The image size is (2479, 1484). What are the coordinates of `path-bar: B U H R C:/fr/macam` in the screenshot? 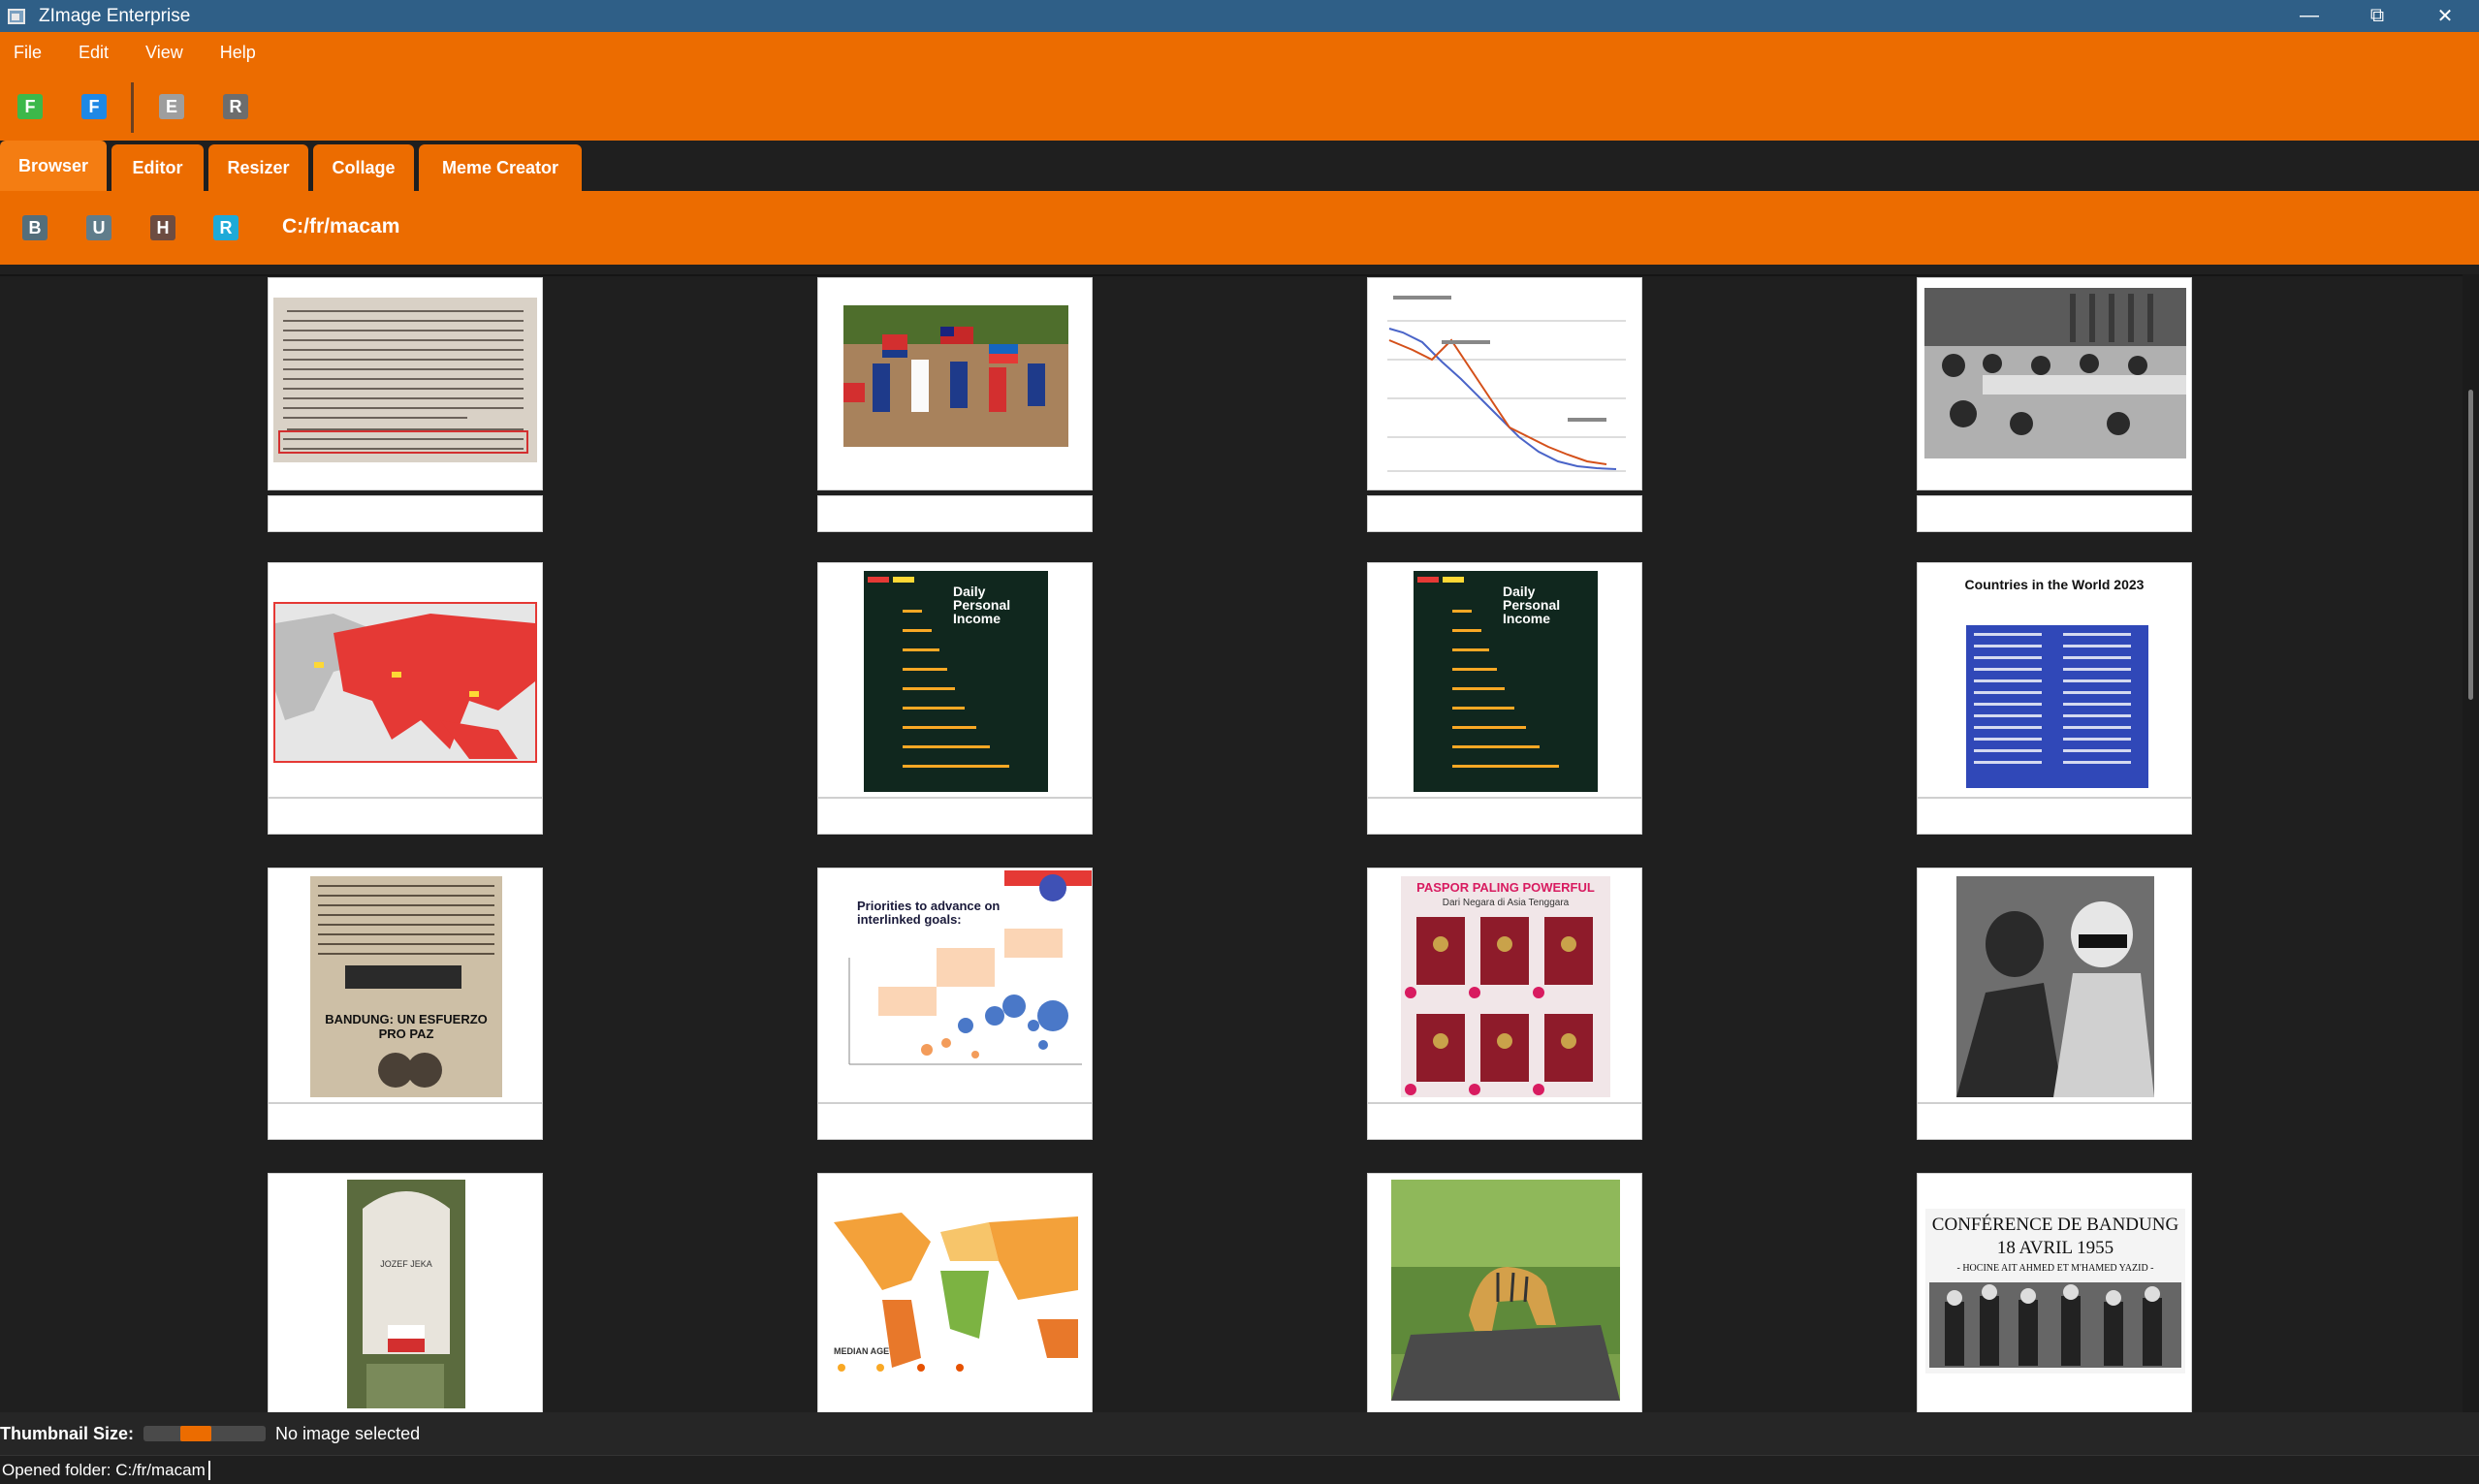 It's located at (1240, 228).